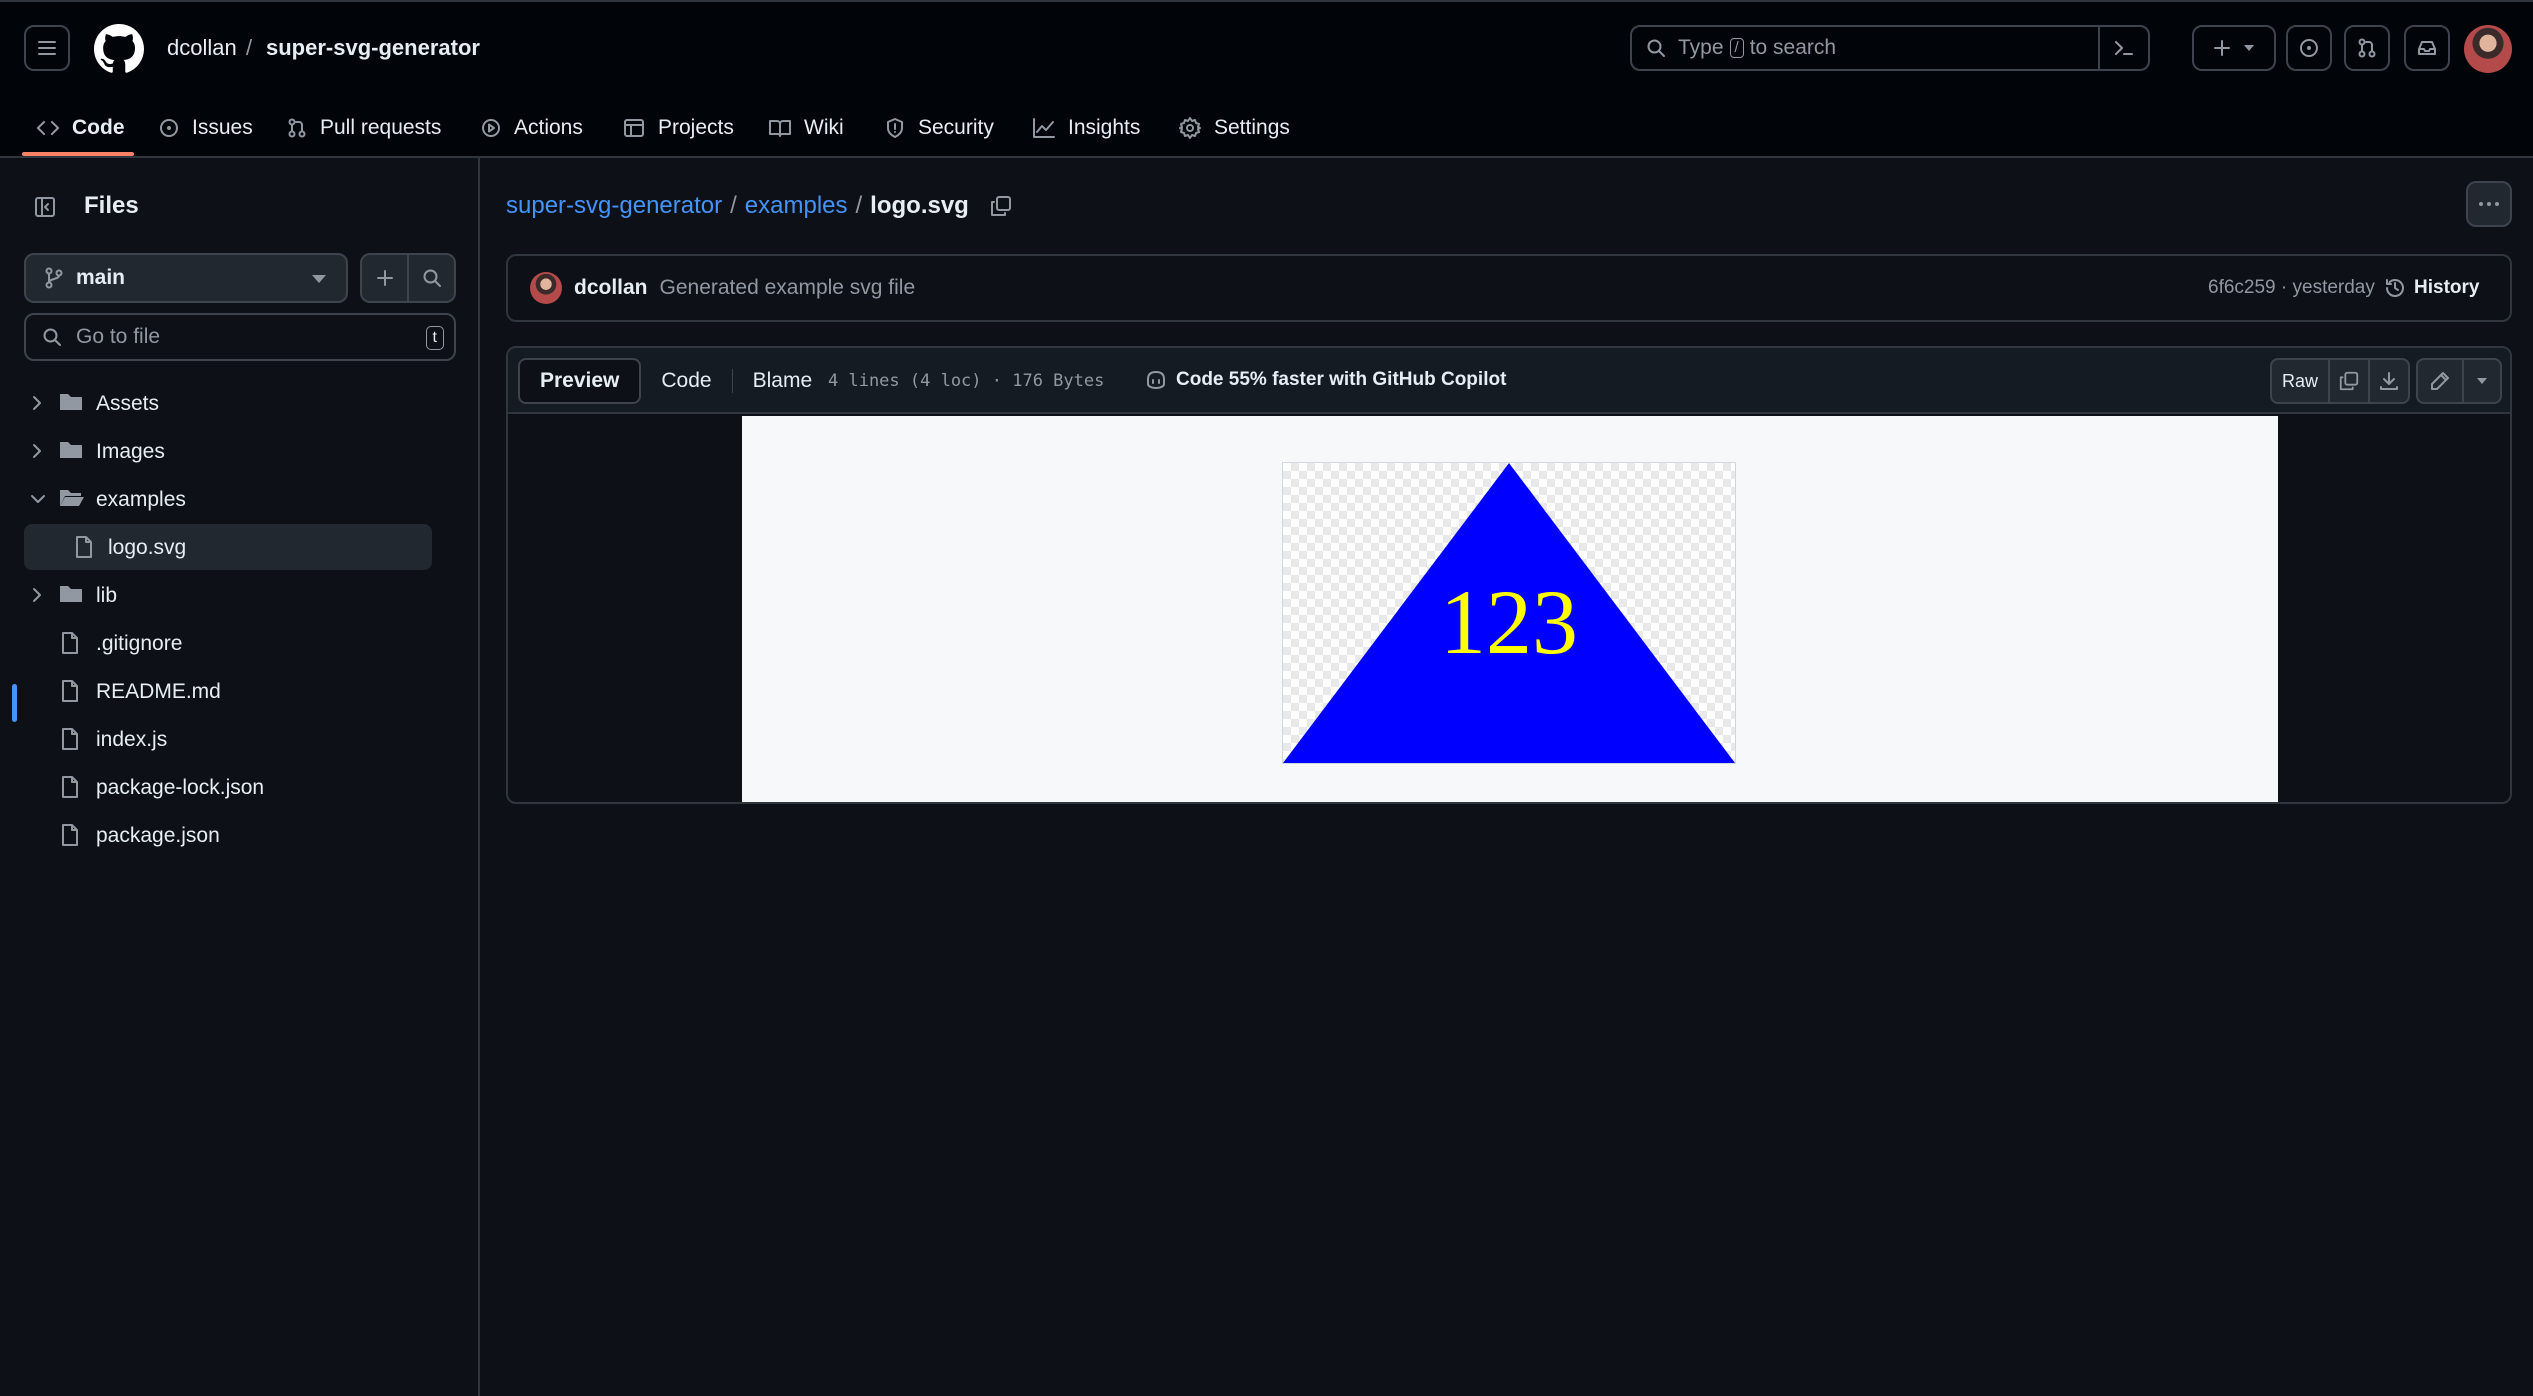  I want to click on inbox-button, so click(2427, 48).